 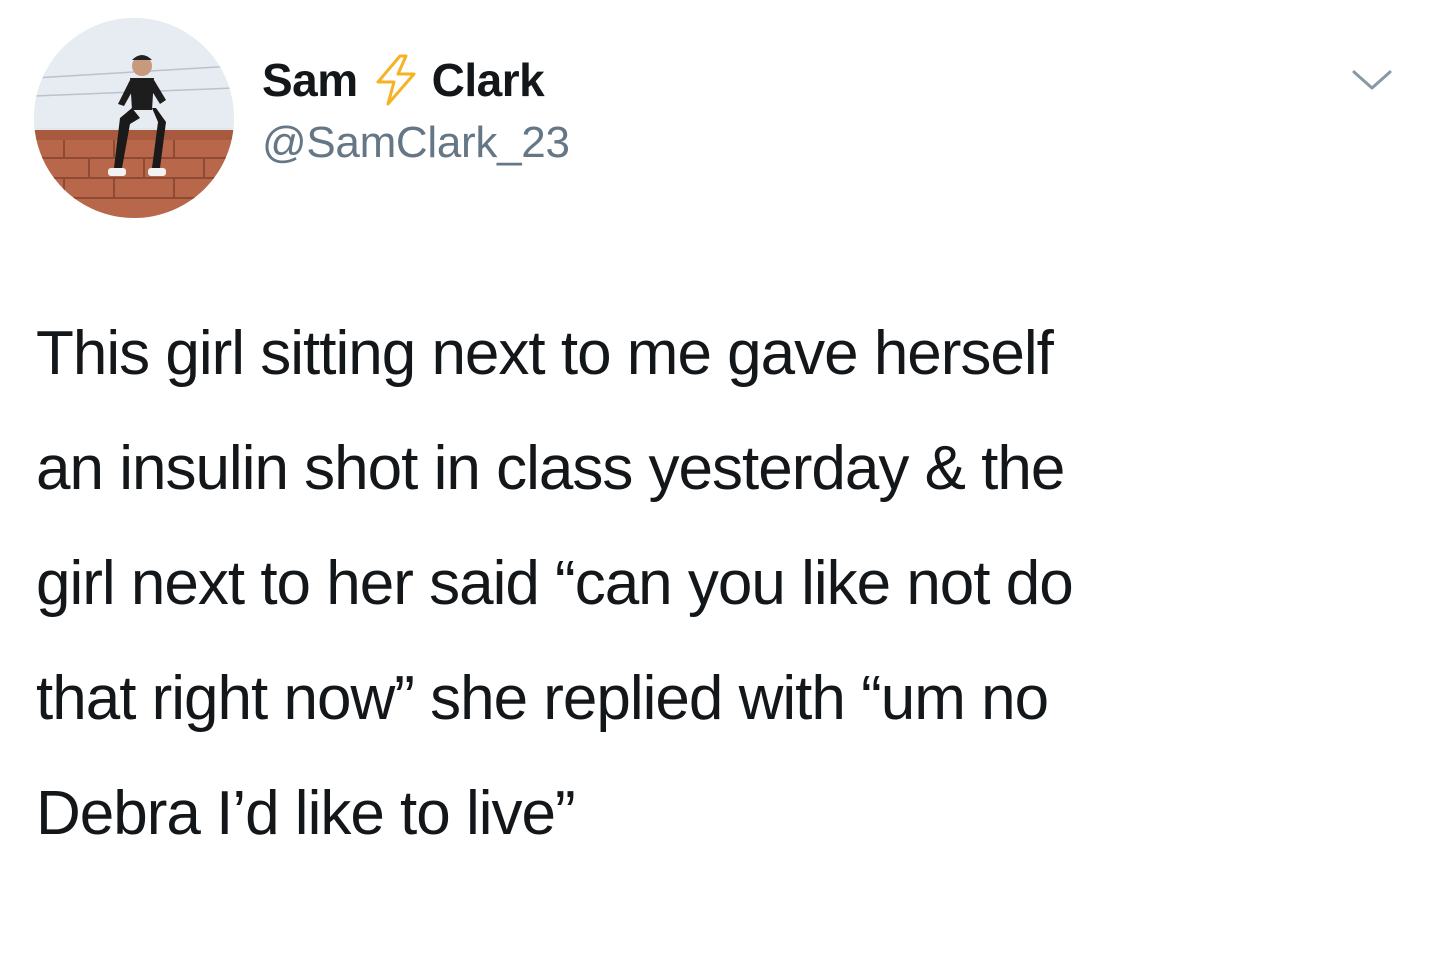 I want to click on avatar-photo, so click(x=134, y=118).